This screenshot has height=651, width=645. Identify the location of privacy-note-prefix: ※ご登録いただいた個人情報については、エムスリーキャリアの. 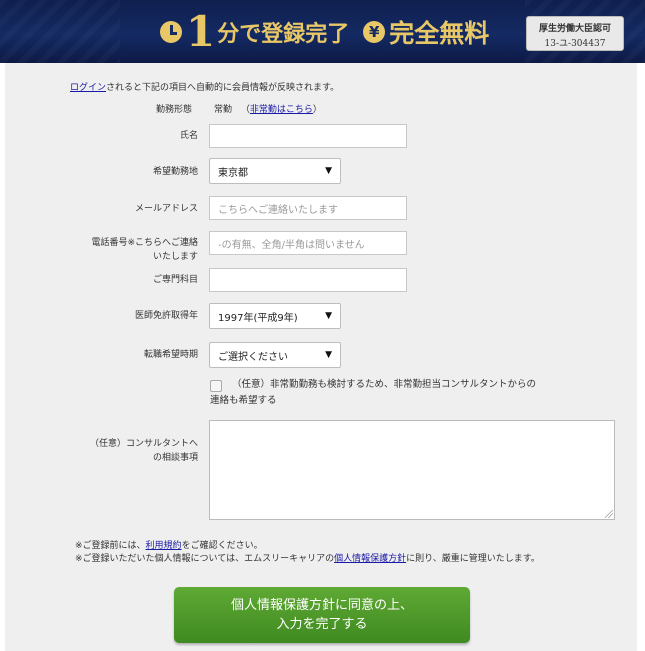
(205, 559).